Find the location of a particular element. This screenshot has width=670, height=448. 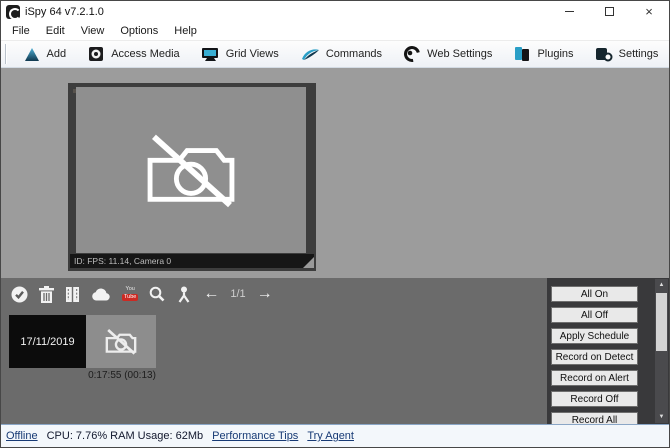

trash-icon is located at coordinates (46, 294).